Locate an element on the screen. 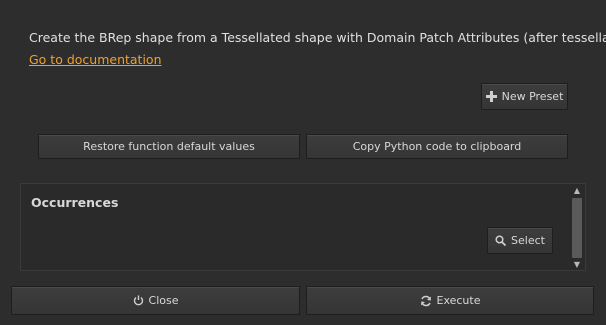  restore-defaults-button: Restore function default values is located at coordinates (169, 146).